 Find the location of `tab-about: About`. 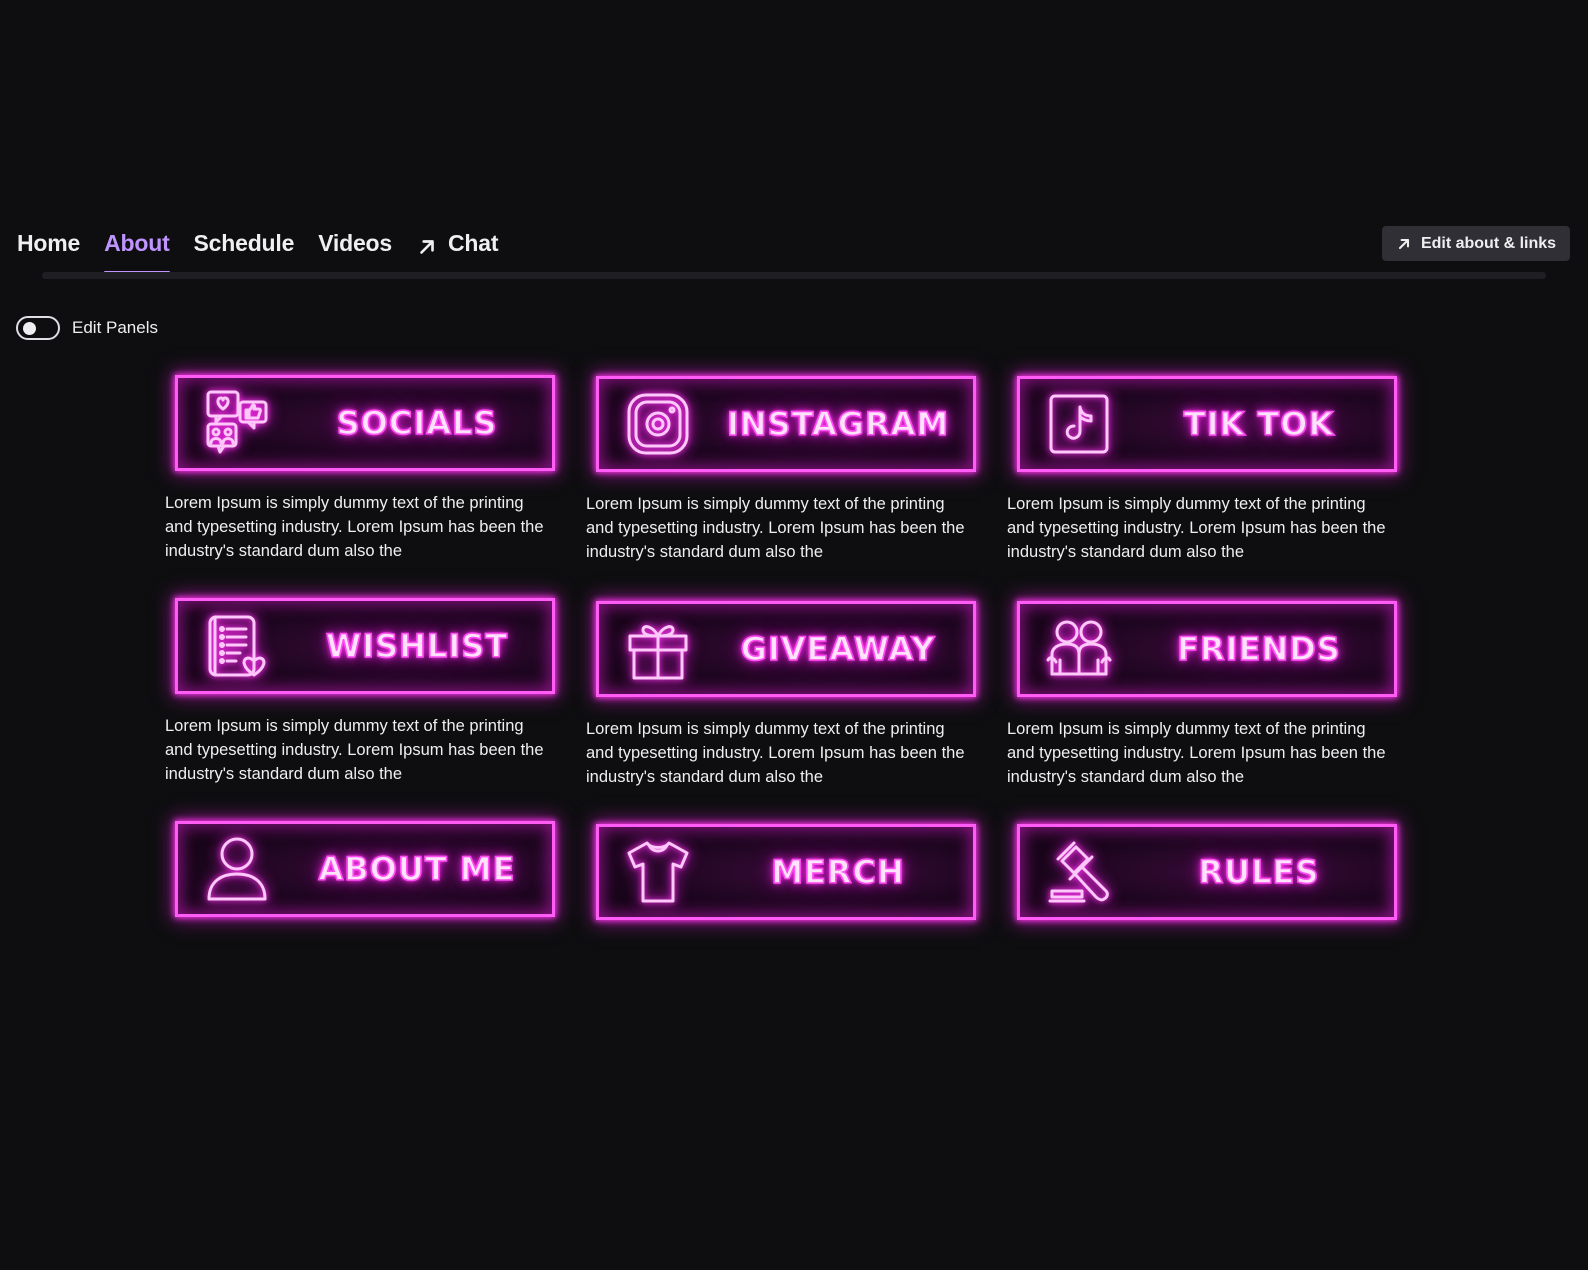

tab-about: About is located at coordinates (137, 251).